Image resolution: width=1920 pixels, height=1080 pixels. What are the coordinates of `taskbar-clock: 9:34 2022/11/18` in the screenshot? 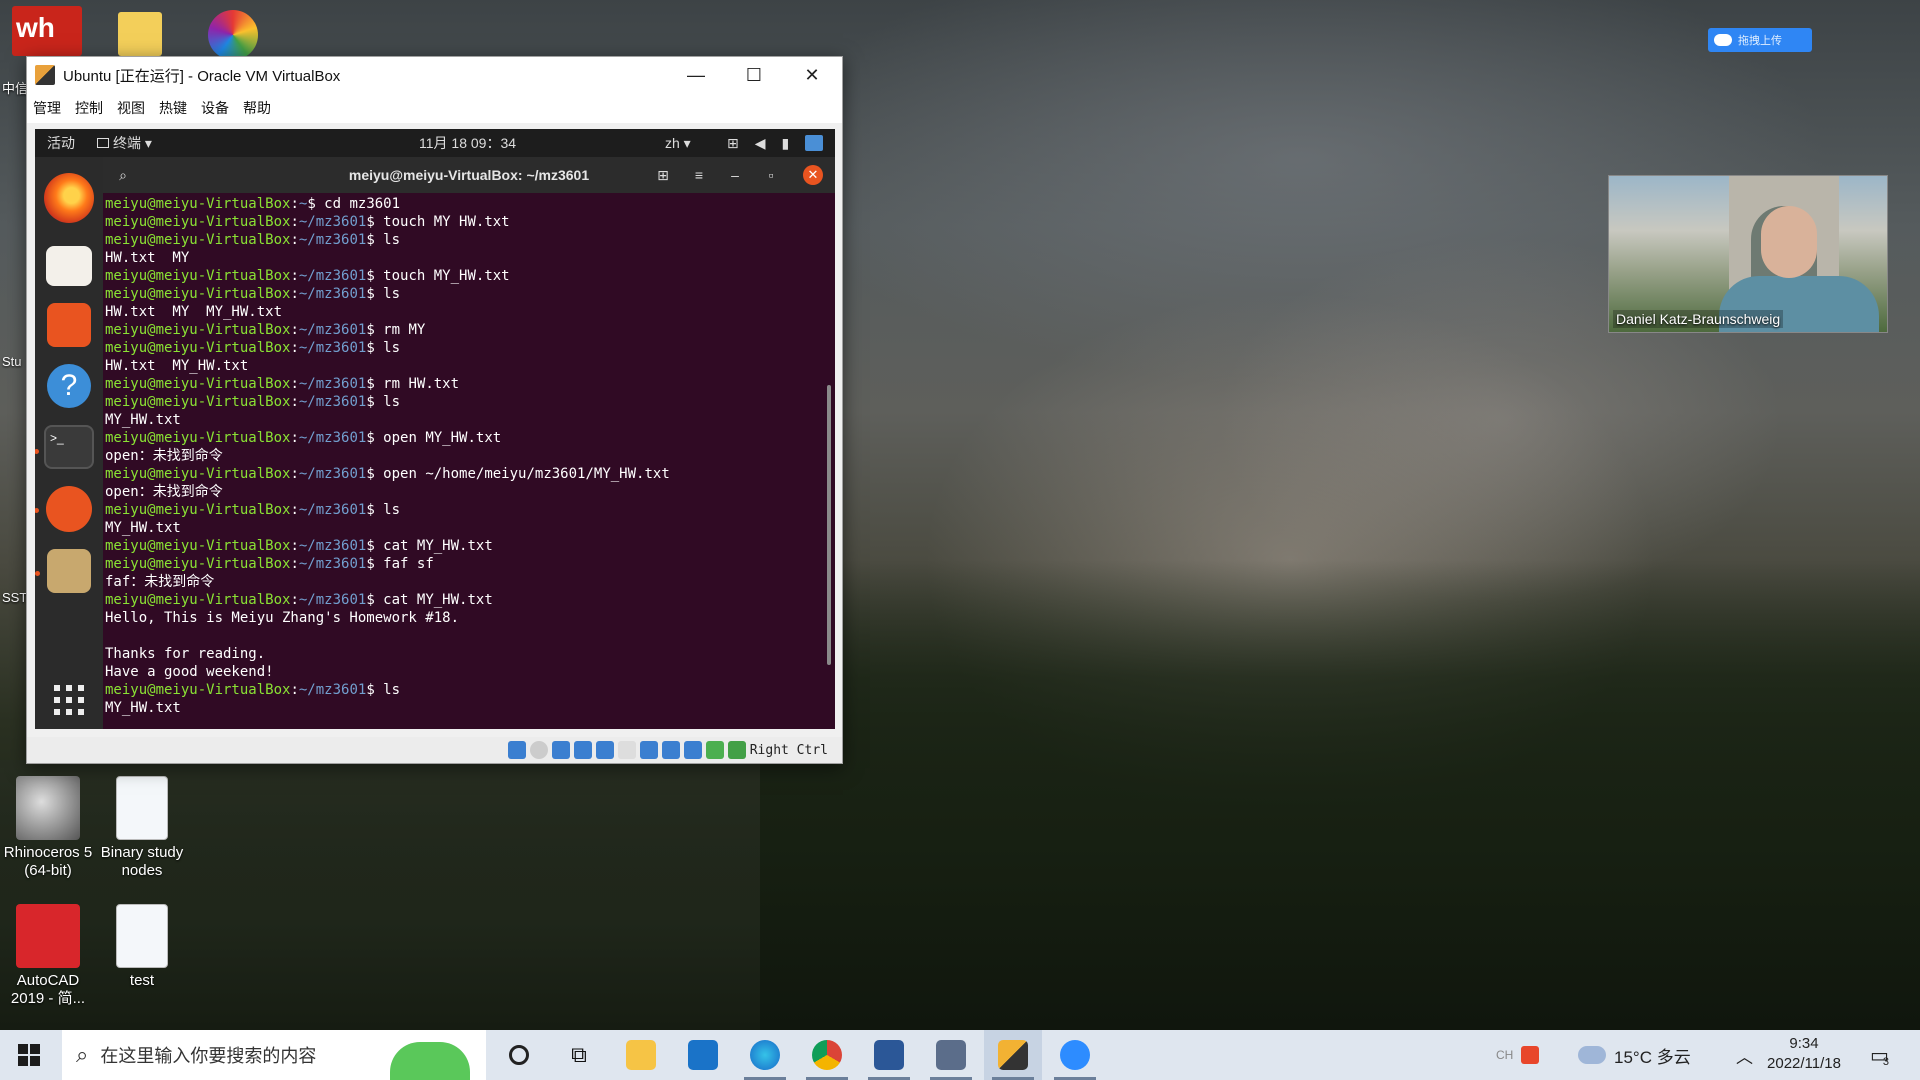 It's located at (1804, 1054).